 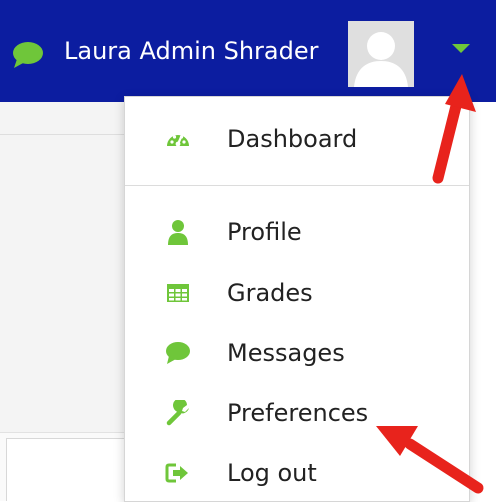 What do you see at coordinates (62, 134) in the screenshot?
I see `divider` at bounding box center [62, 134].